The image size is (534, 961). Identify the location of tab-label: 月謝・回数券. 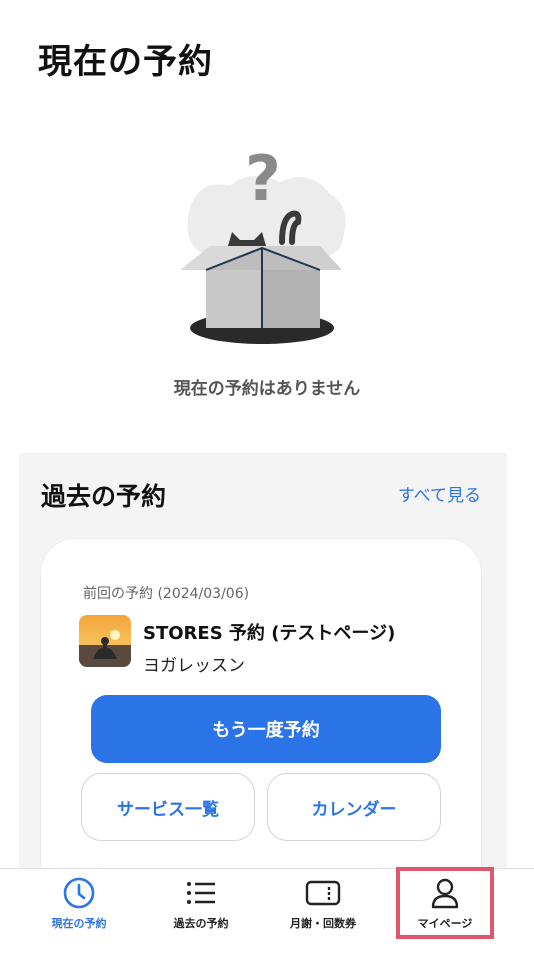
(323, 923).